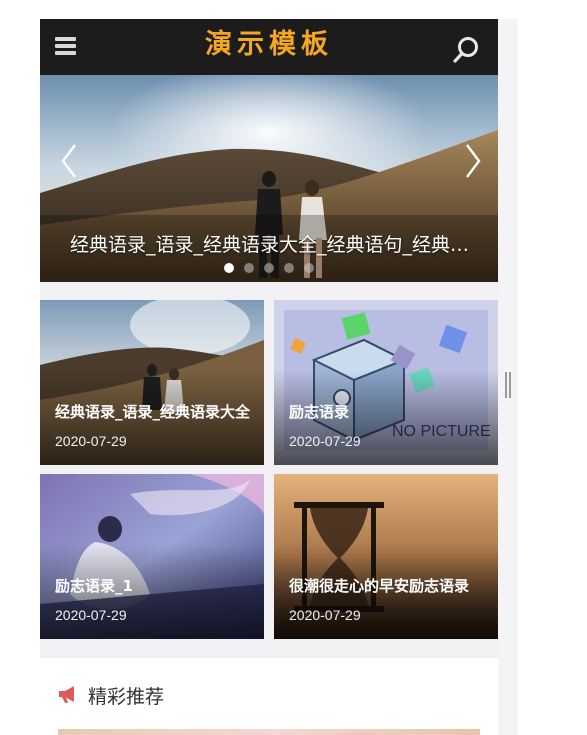 This screenshot has width=587, height=735. What do you see at coordinates (126, 697) in the screenshot?
I see `recommend-title: 精彩推荐` at bounding box center [126, 697].